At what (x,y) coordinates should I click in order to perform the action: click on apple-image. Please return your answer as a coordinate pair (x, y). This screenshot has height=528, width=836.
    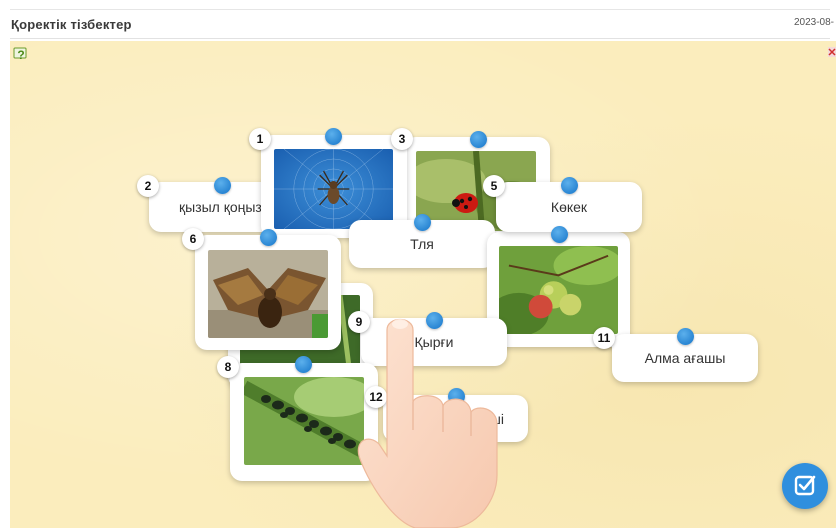
    Looking at the image, I should click on (558, 290).